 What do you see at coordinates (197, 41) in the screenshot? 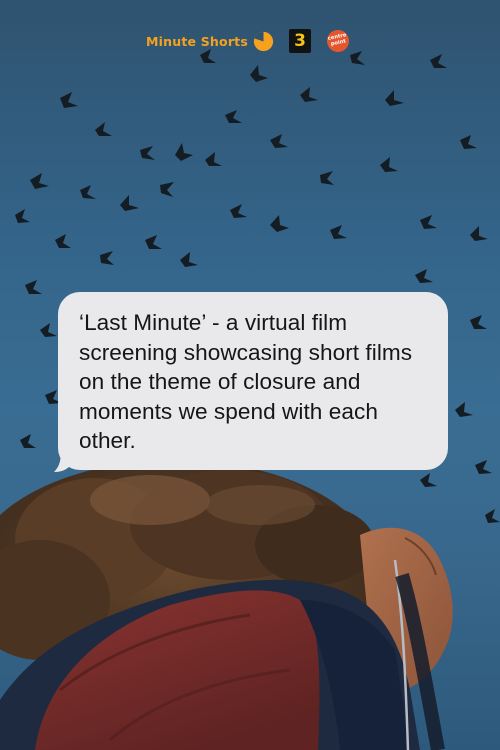
I see `minute-shorts-wordmark: Minute Shorts` at bounding box center [197, 41].